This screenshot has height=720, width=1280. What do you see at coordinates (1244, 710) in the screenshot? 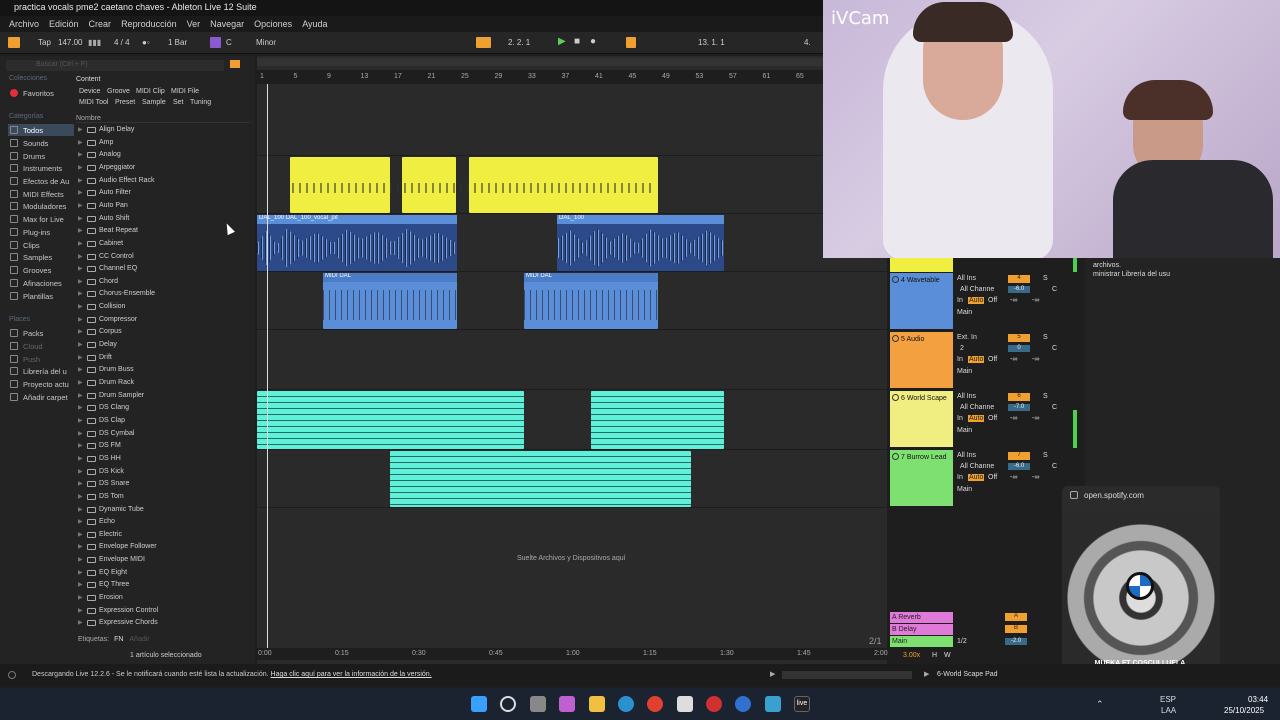
I see `clock-date: 25/10/2025` at bounding box center [1244, 710].